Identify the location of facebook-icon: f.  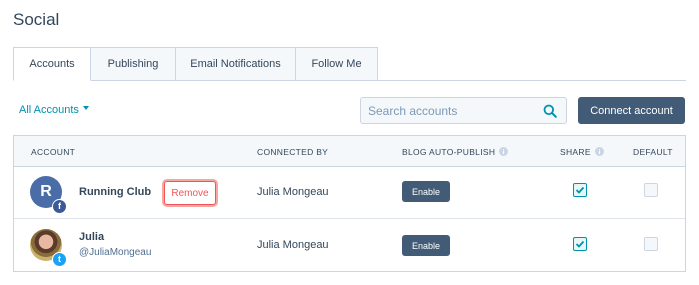
(59, 206).